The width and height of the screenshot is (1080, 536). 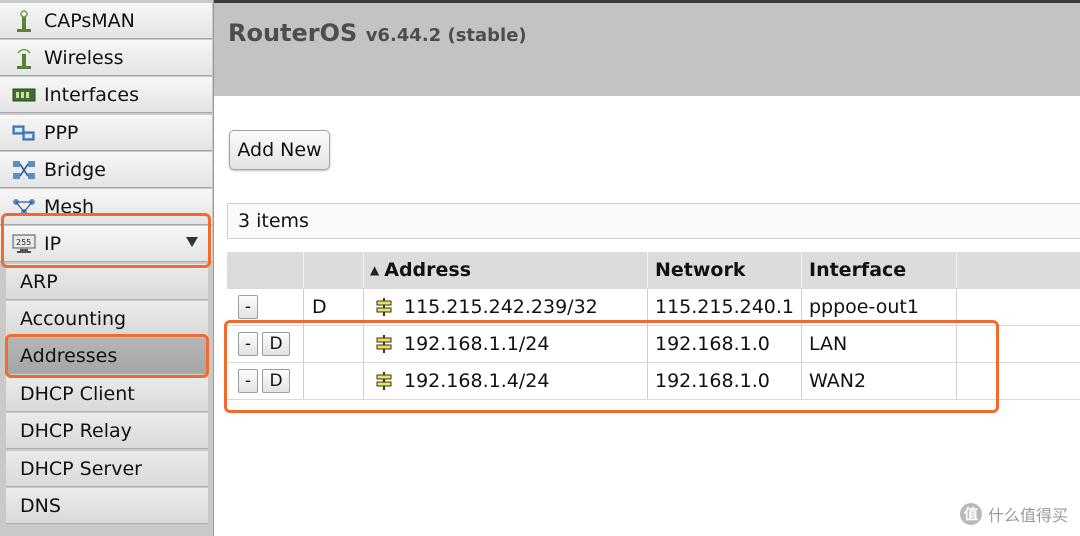 I want to click on sidebar-item-ip: 255 IP, so click(x=106, y=244).